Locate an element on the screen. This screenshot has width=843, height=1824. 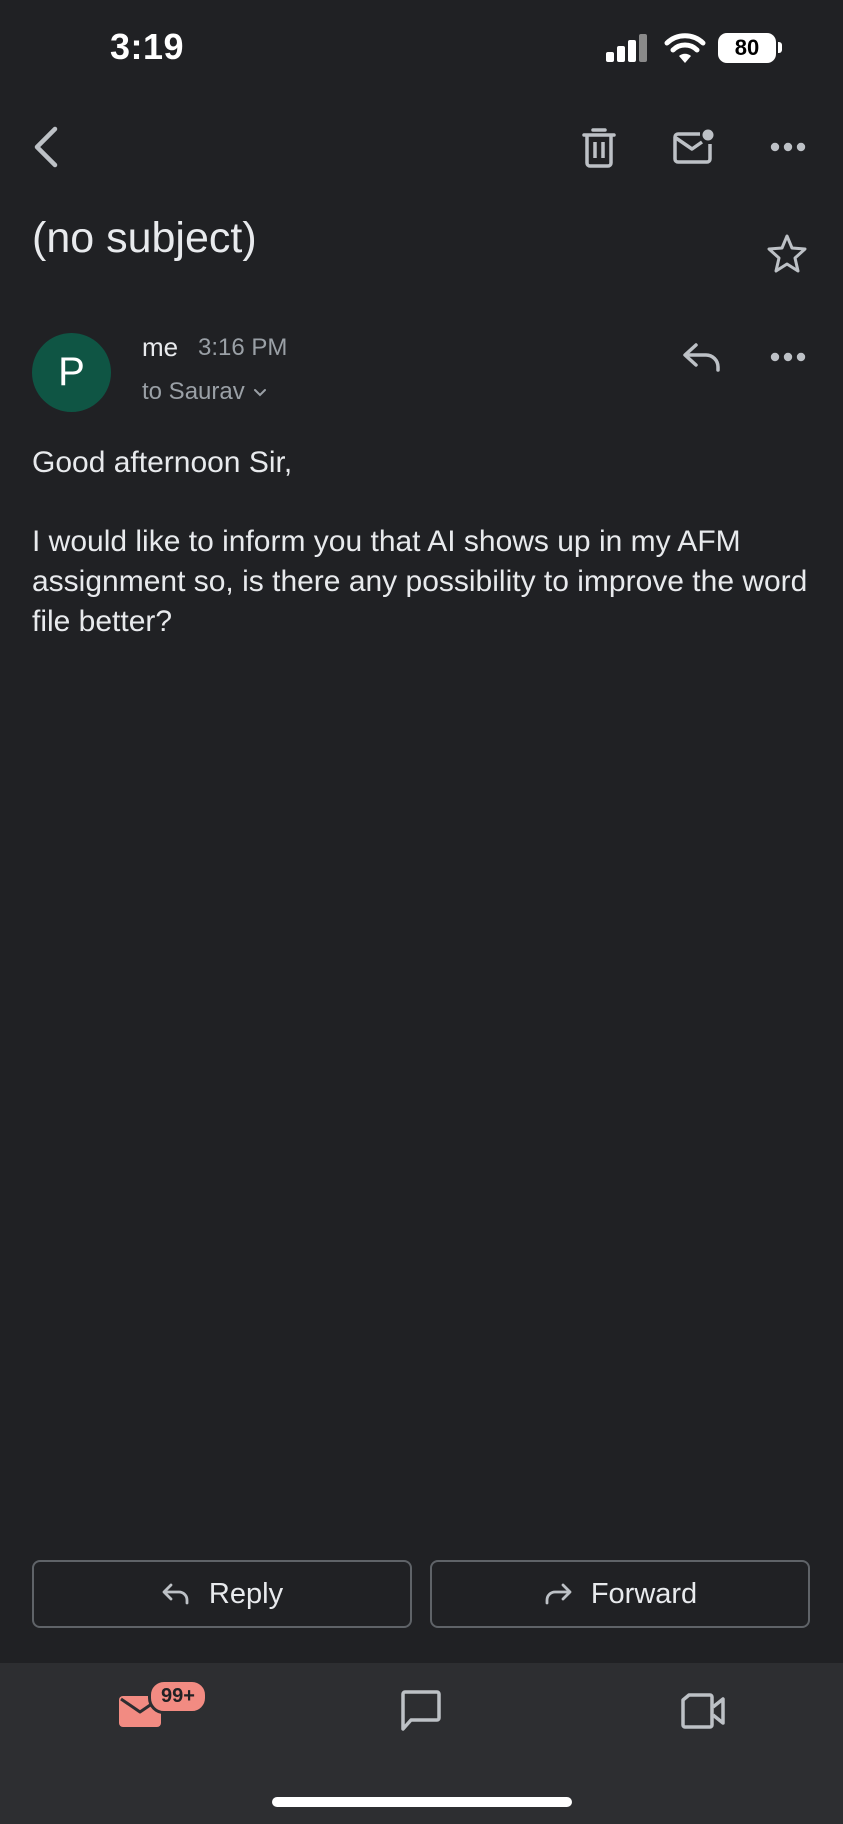
recipient-details: to Saurav is located at coordinates (204, 392).